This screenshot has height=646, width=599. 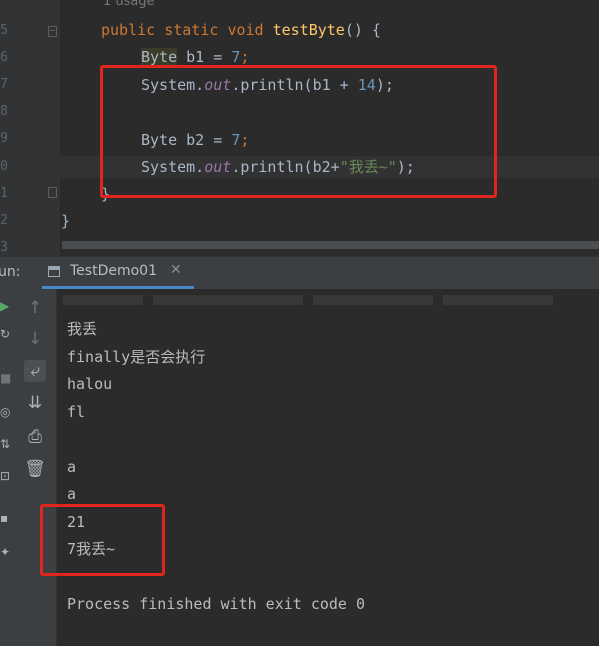 I want to click on trash-icon: 🗑, so click(x=35, y=469).